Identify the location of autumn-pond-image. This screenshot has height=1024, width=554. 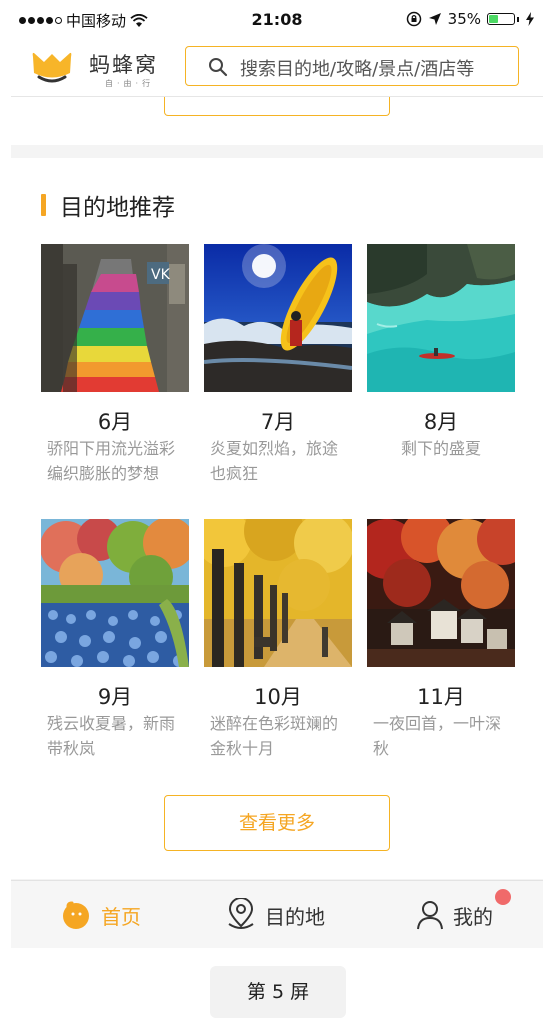
(115, 593).